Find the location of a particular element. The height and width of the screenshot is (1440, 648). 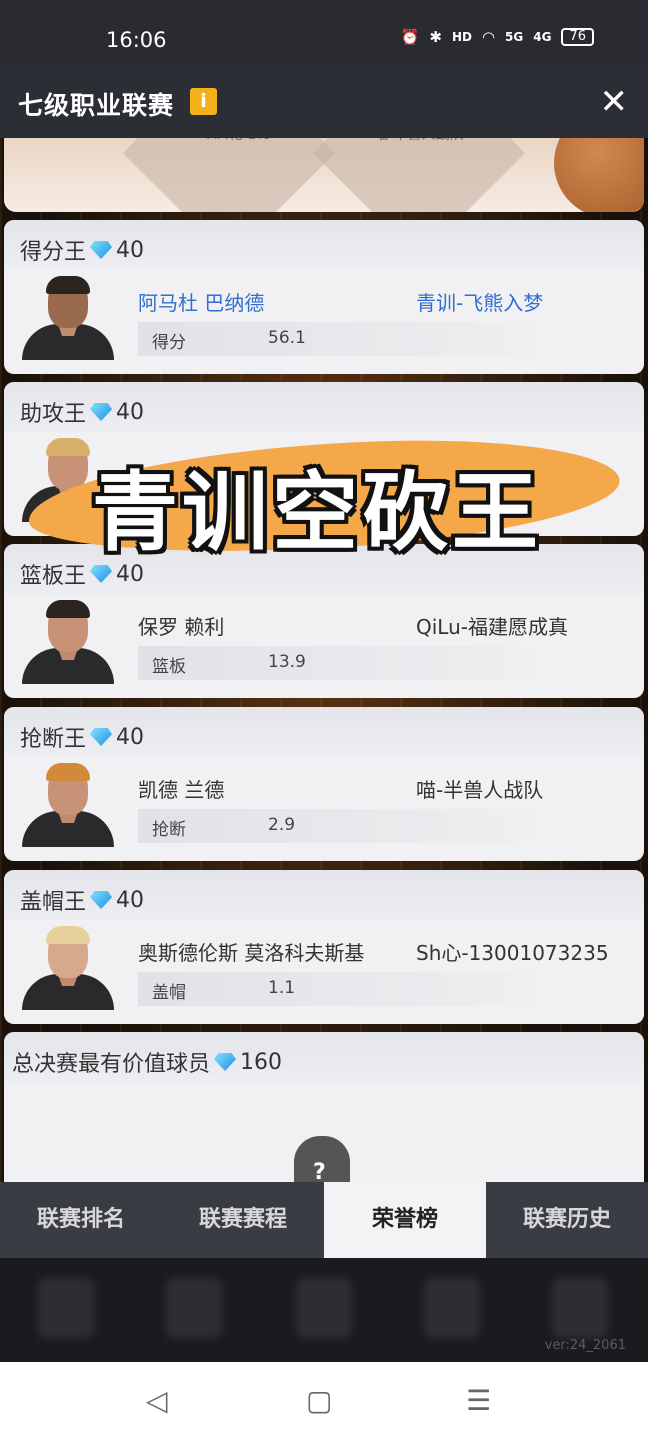

stat-row: 篮板 13.9 is located at coordinates (341, 663).